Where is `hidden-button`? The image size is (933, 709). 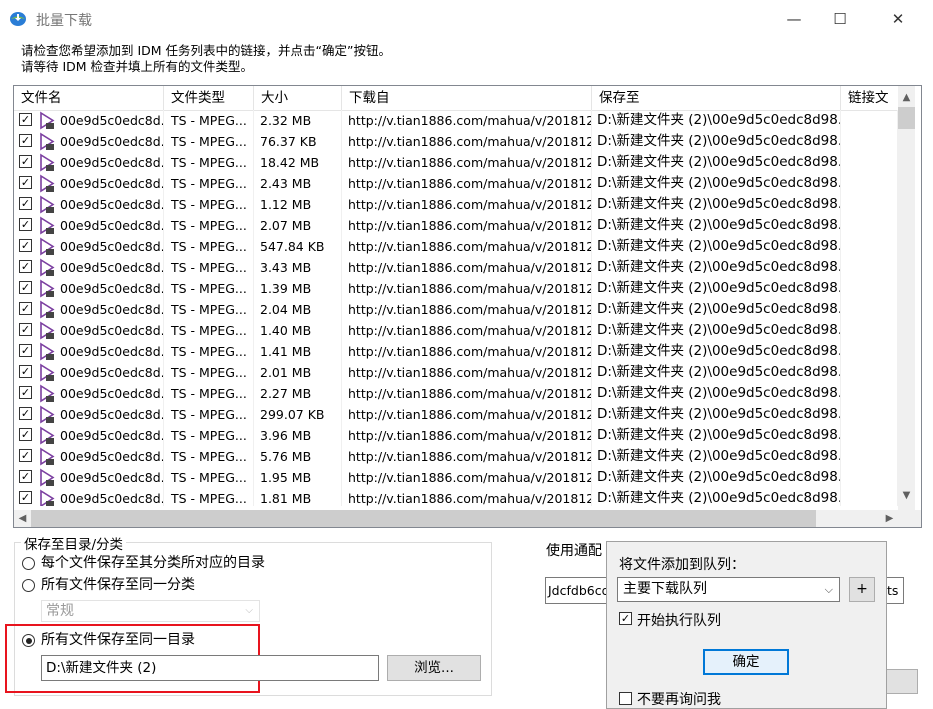 hidden-button is located at coordinates (902, 681).